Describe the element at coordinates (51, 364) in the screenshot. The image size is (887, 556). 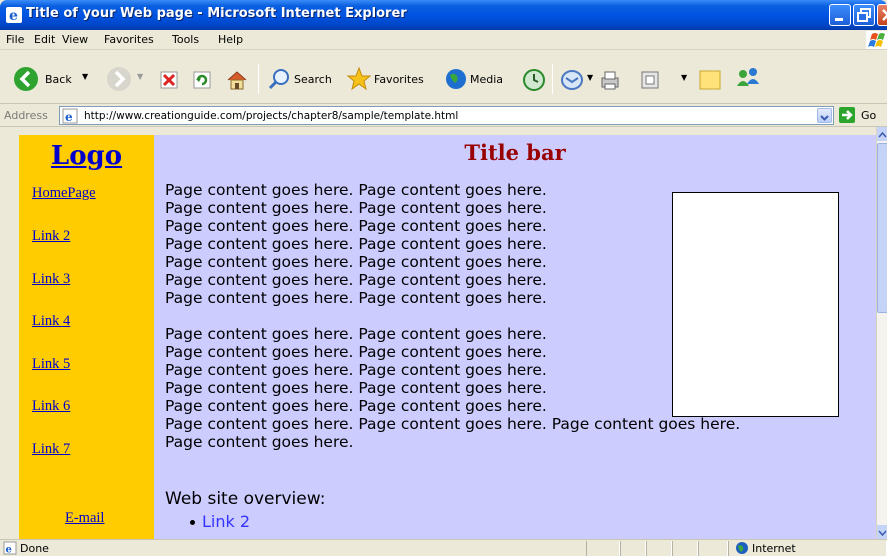
I see `nav-link-5: Link 5` at that location.